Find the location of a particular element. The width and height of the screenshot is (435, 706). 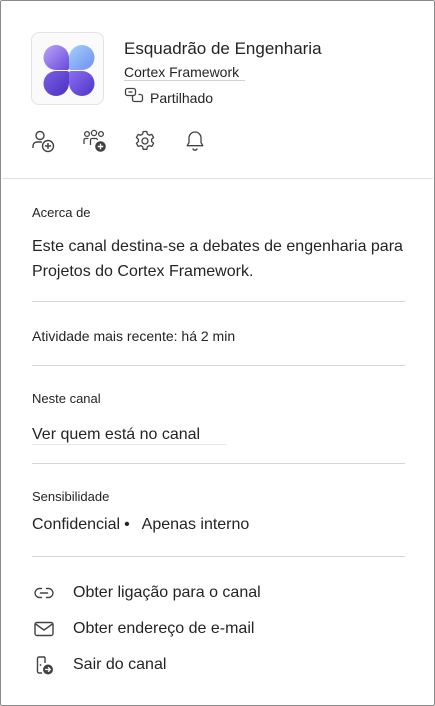

members-label: Neste canal is located at coordinates (66, 398).